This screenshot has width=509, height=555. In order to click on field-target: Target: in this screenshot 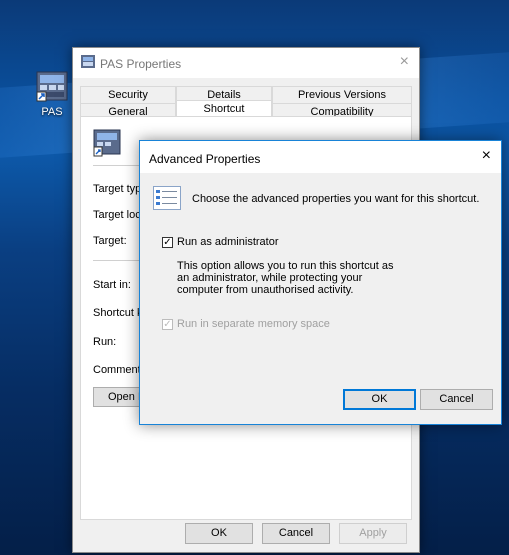, I will do `click(110, 241)`.